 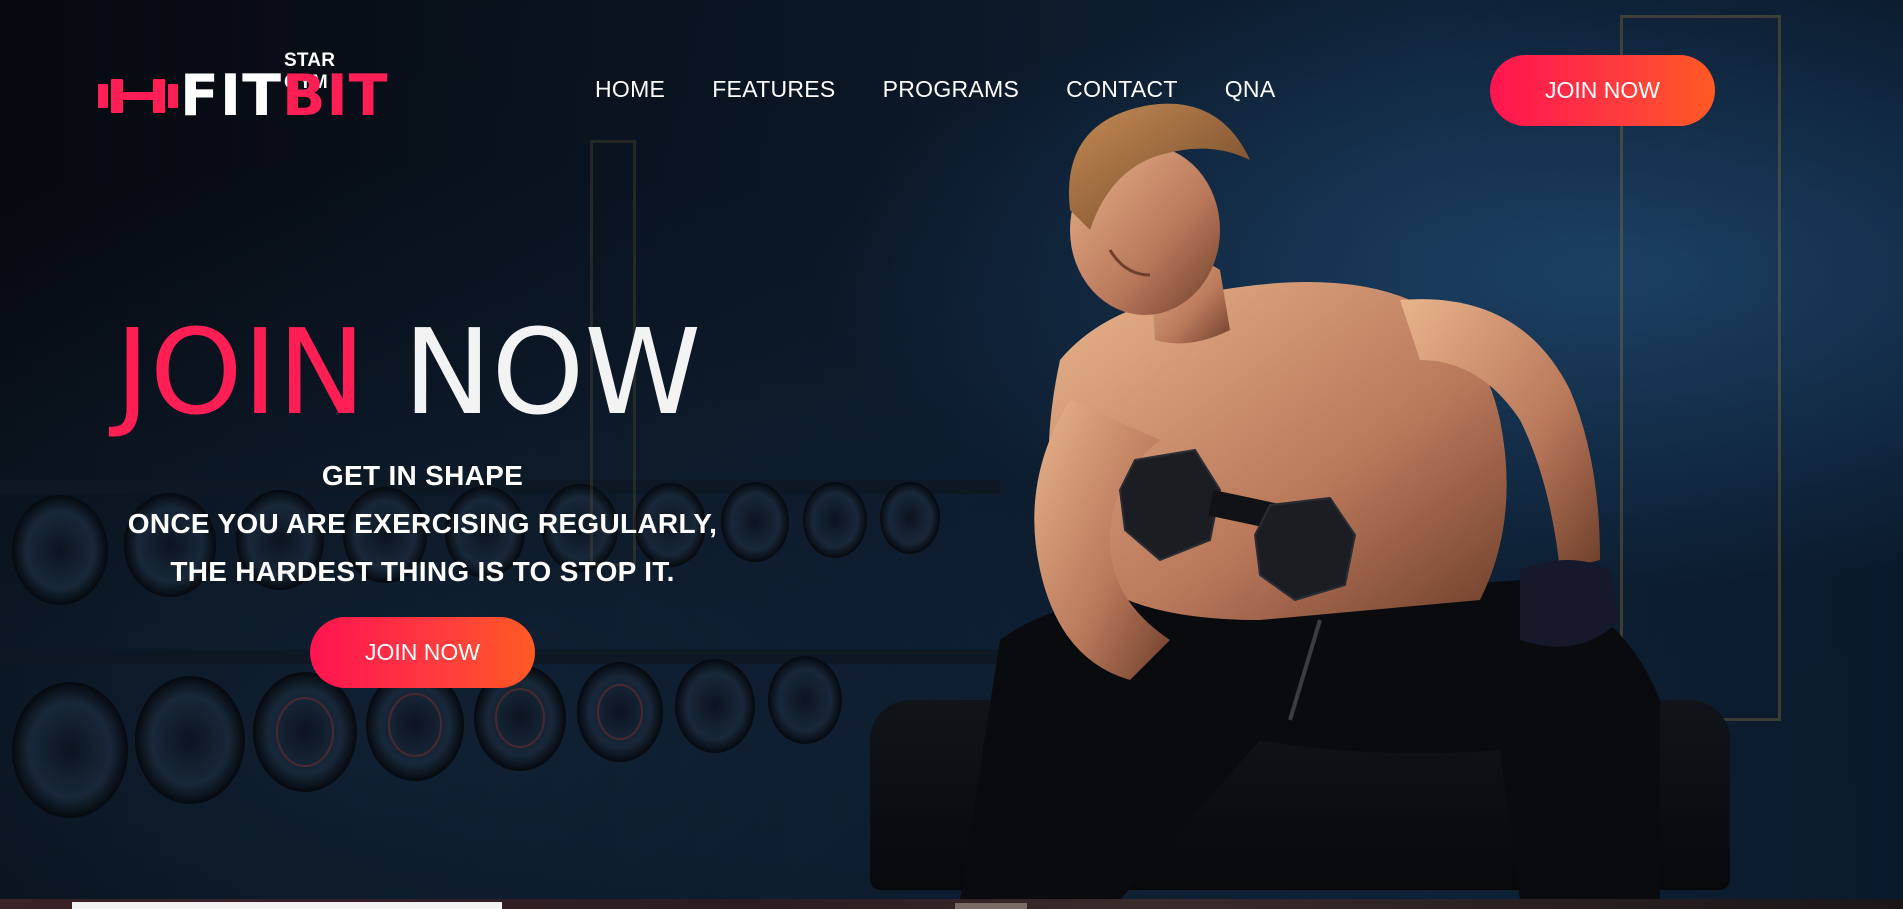 I want to click on nav-qna: QNA, so click(x=1250, y=89).